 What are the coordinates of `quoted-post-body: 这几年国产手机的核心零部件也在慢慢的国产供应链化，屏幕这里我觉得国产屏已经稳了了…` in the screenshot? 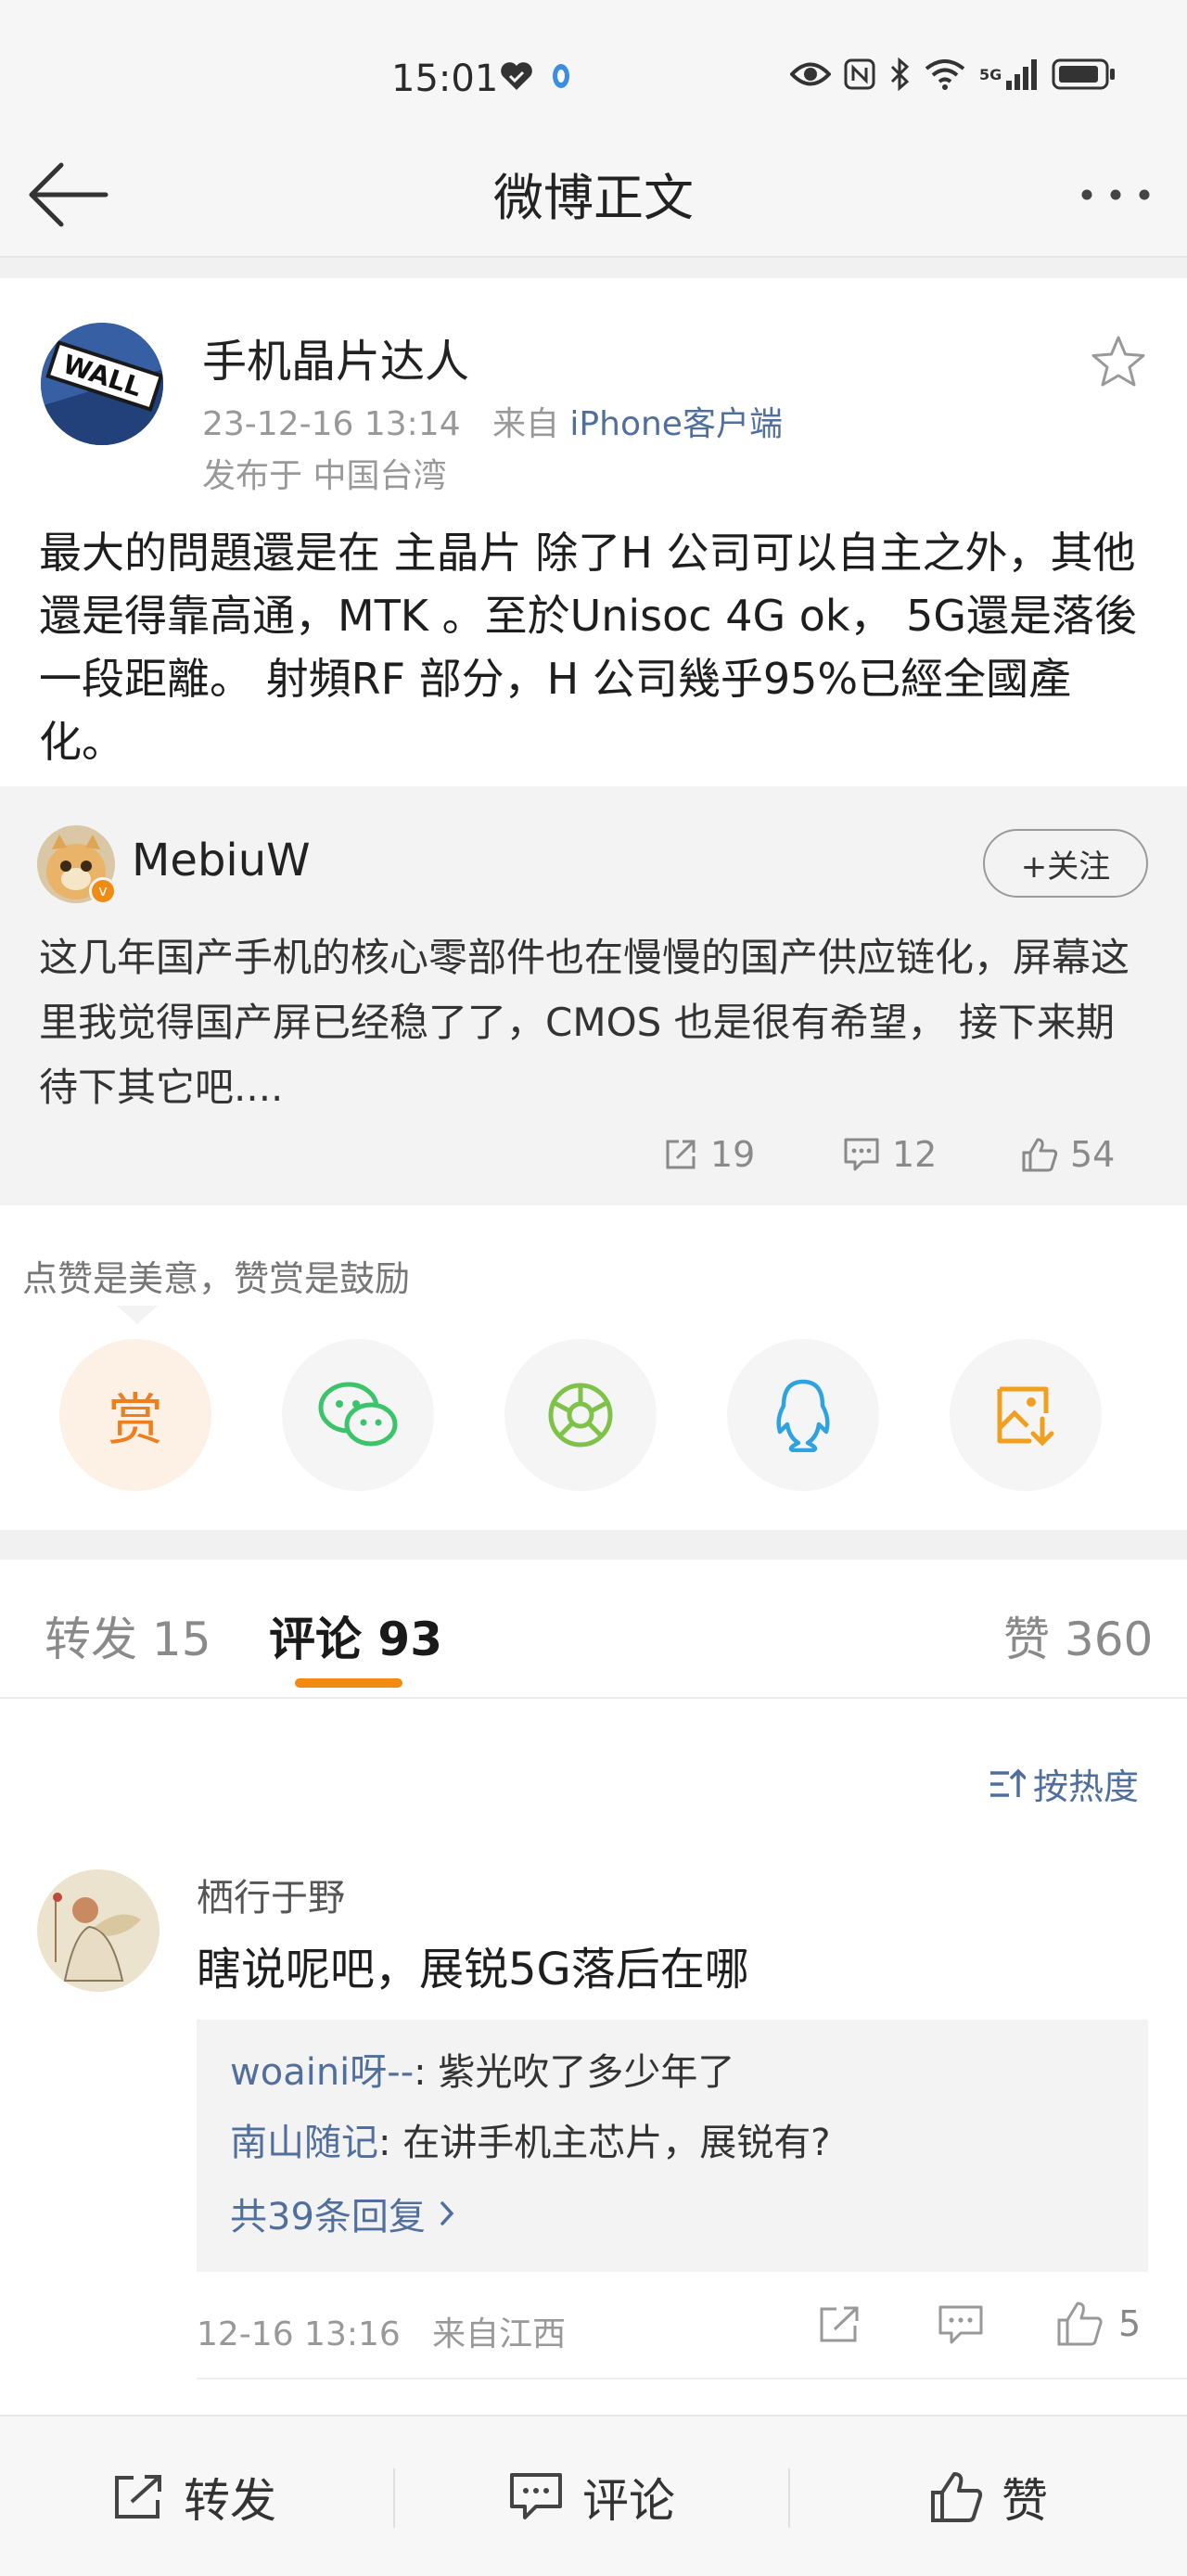 It's located at (584, 1023).